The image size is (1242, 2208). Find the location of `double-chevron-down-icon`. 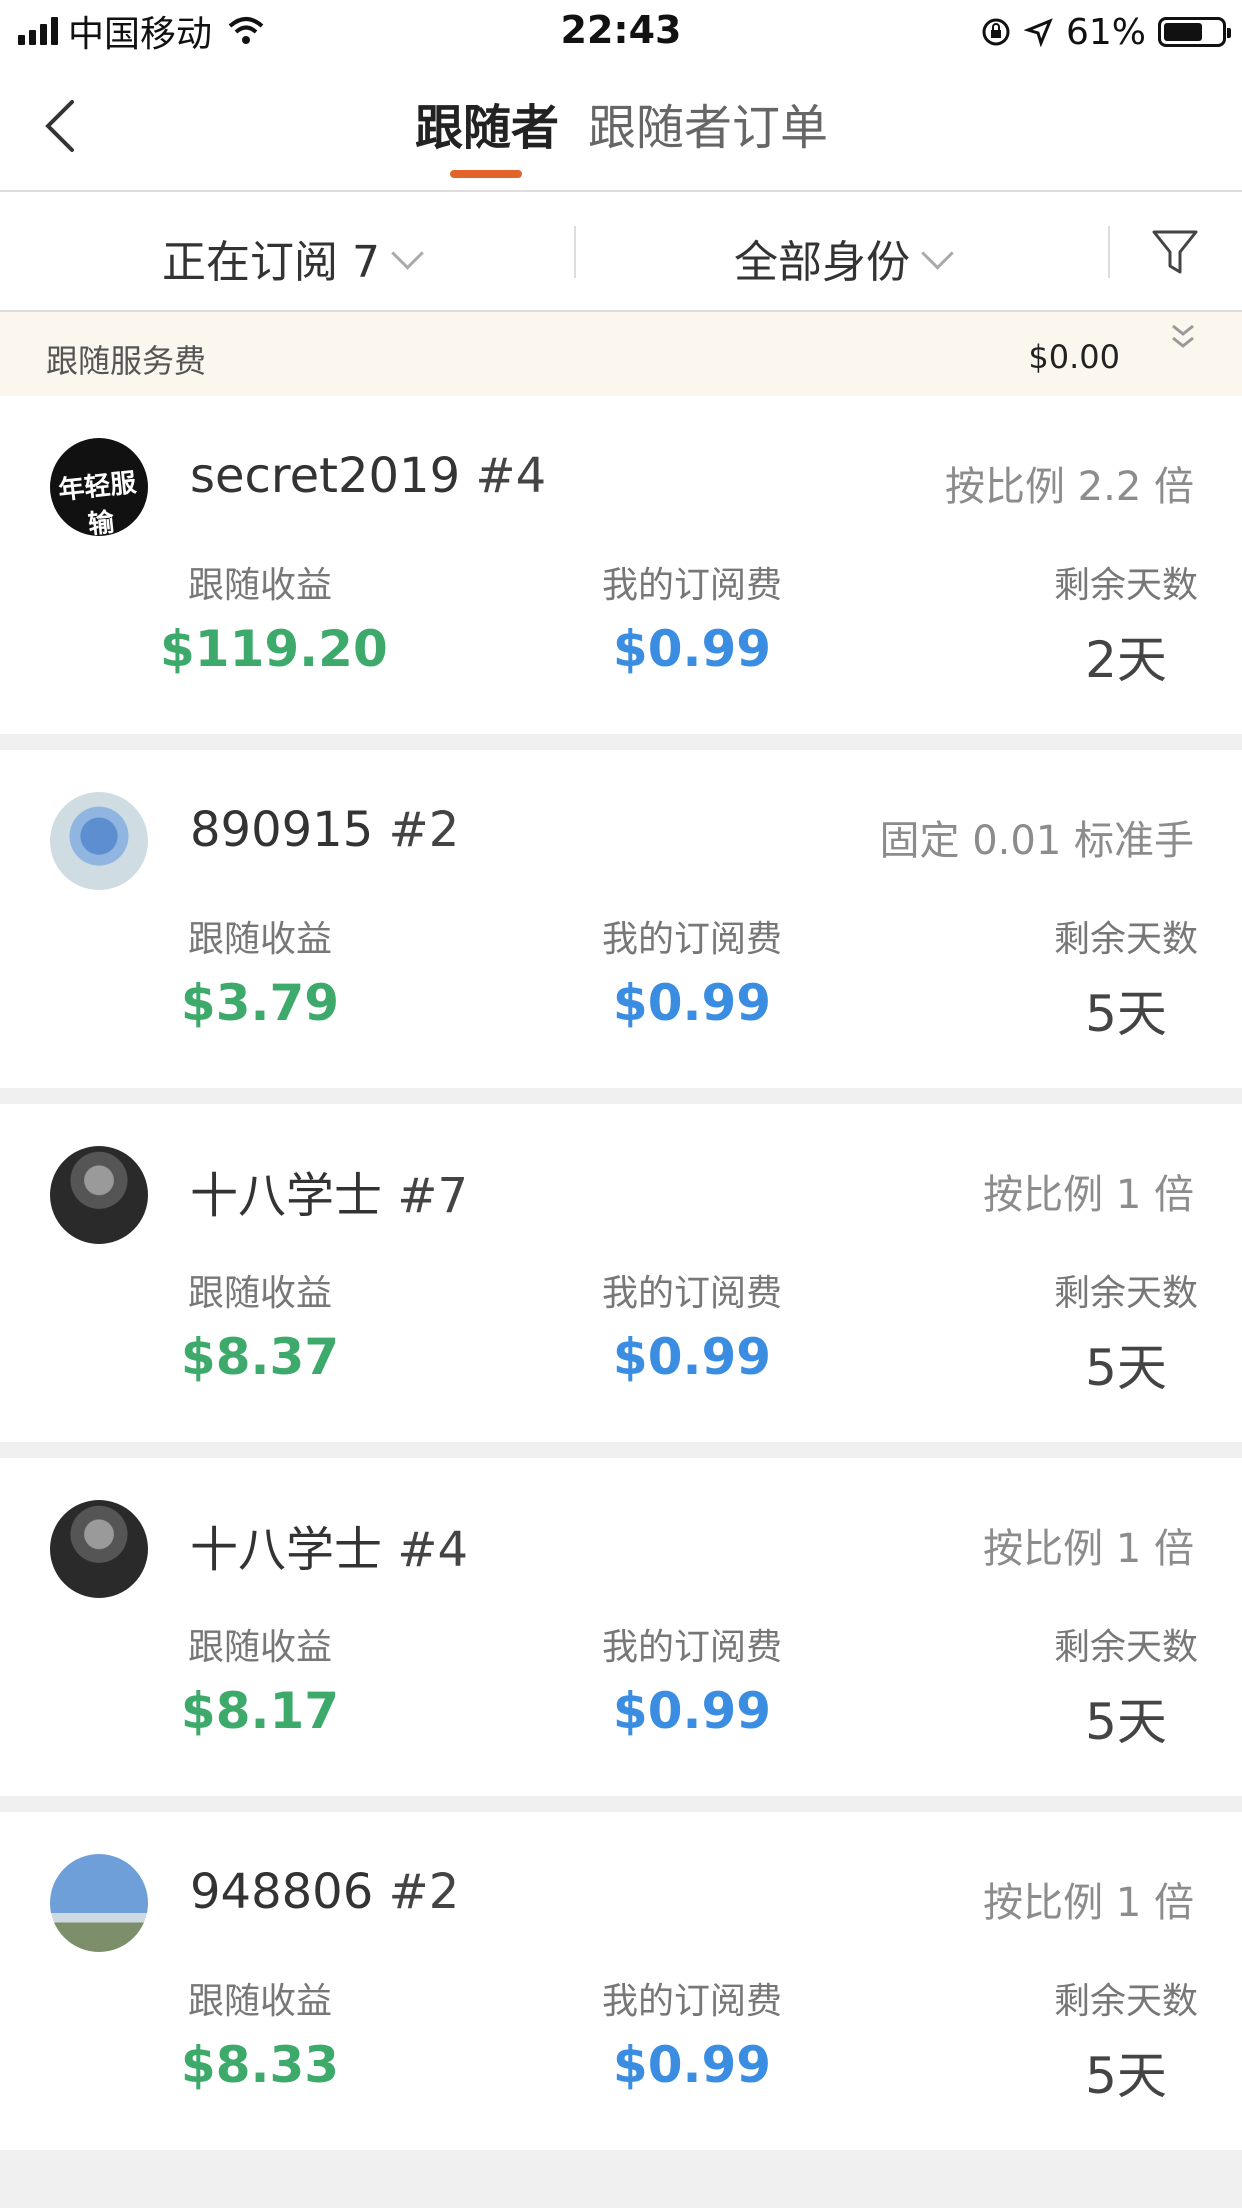

double-chevron-down-icon is located at coordinates (1183, 338).